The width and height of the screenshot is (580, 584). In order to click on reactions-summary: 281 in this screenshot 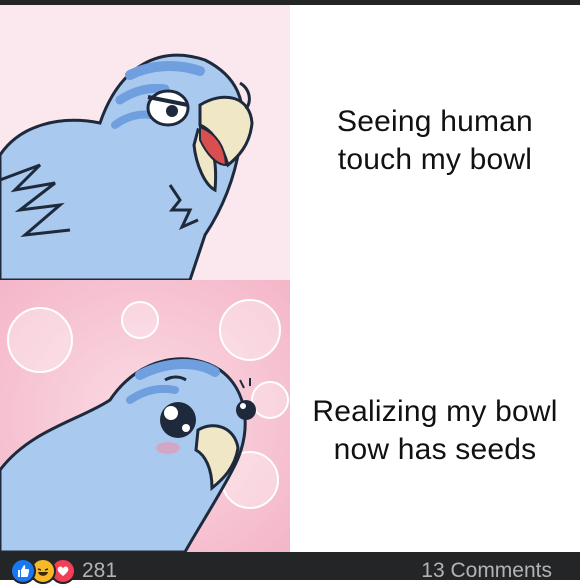, I will do `click(63, 571)`.